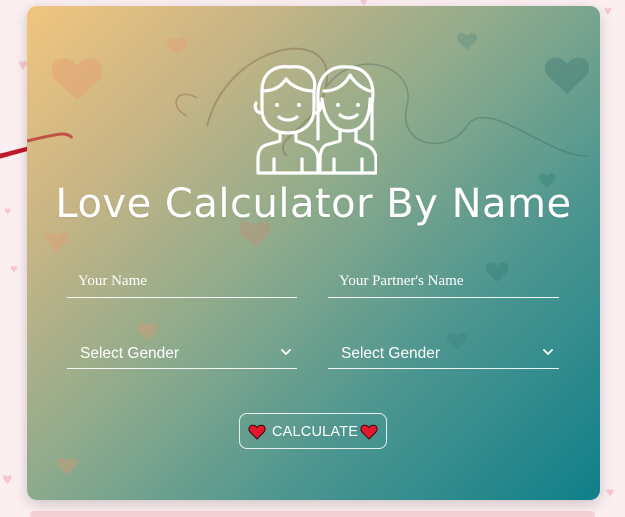 This screenshot has height=517, width=625. I want to click on partner-name-input: Your Partner's Name, so click(443, 281).